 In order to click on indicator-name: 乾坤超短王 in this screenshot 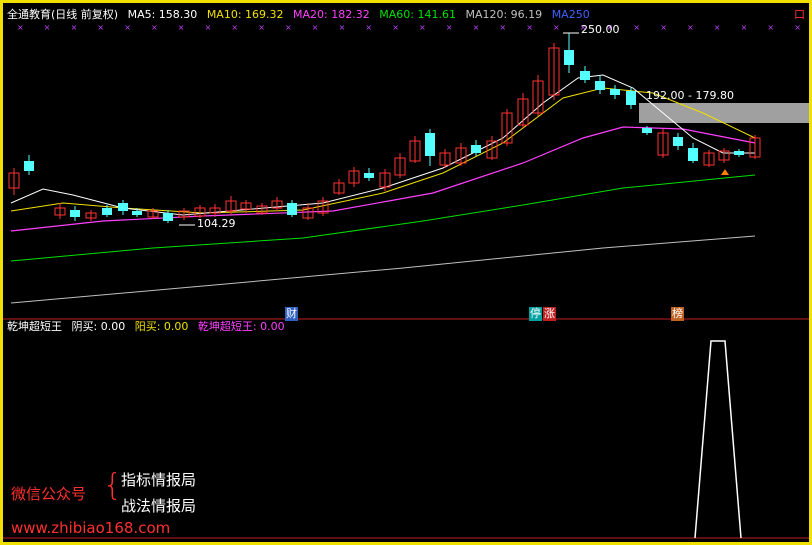, I will do `click(34, 326)`.